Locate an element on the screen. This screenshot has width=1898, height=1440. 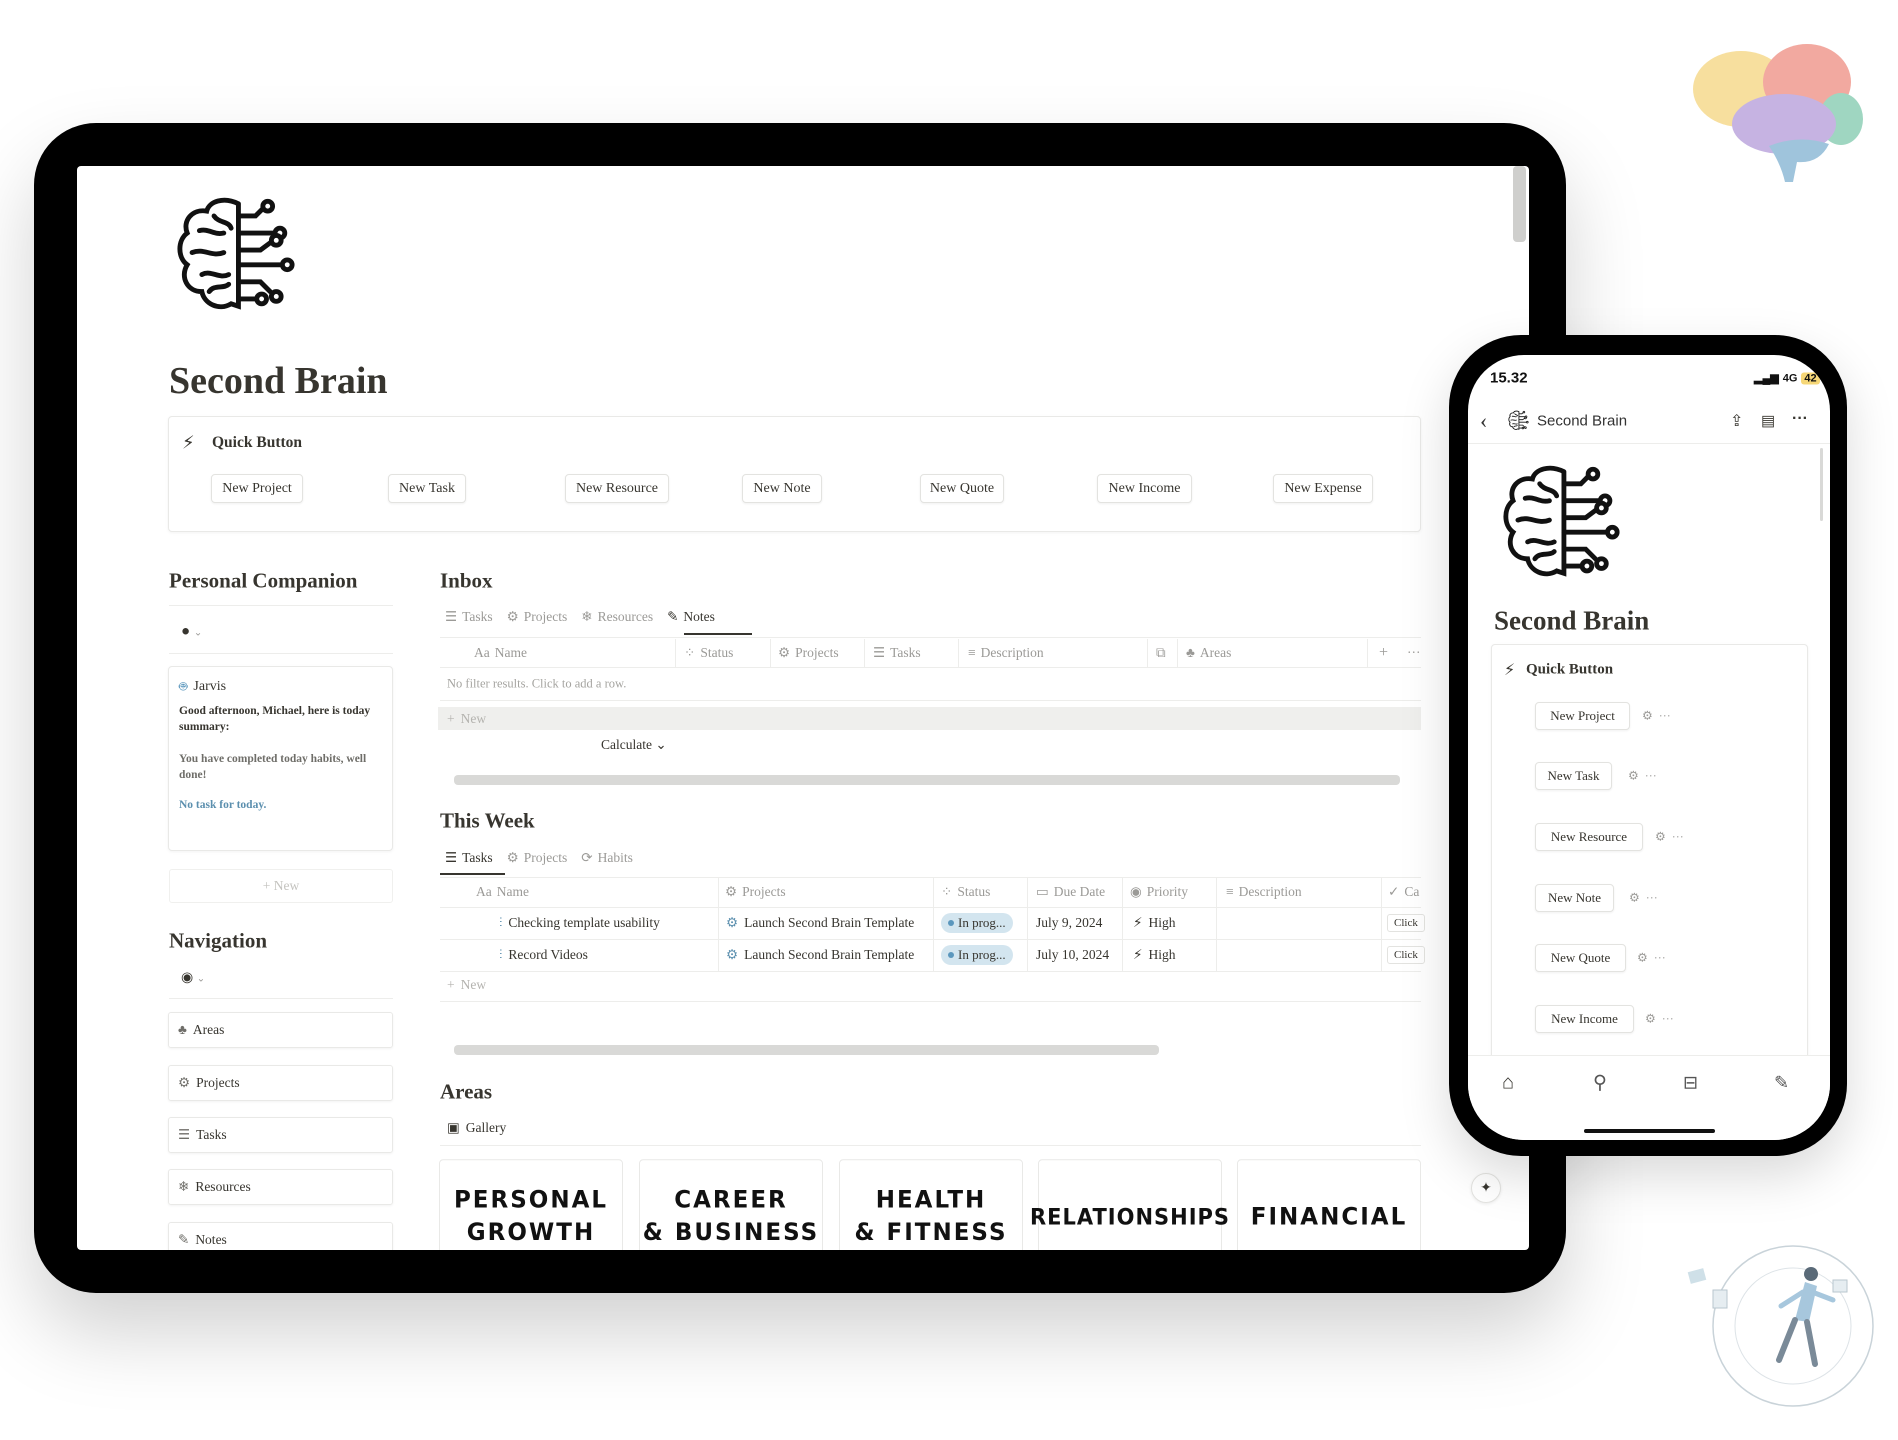
task-name: ⫶ Record Videos is located at coordinates (543, 955).